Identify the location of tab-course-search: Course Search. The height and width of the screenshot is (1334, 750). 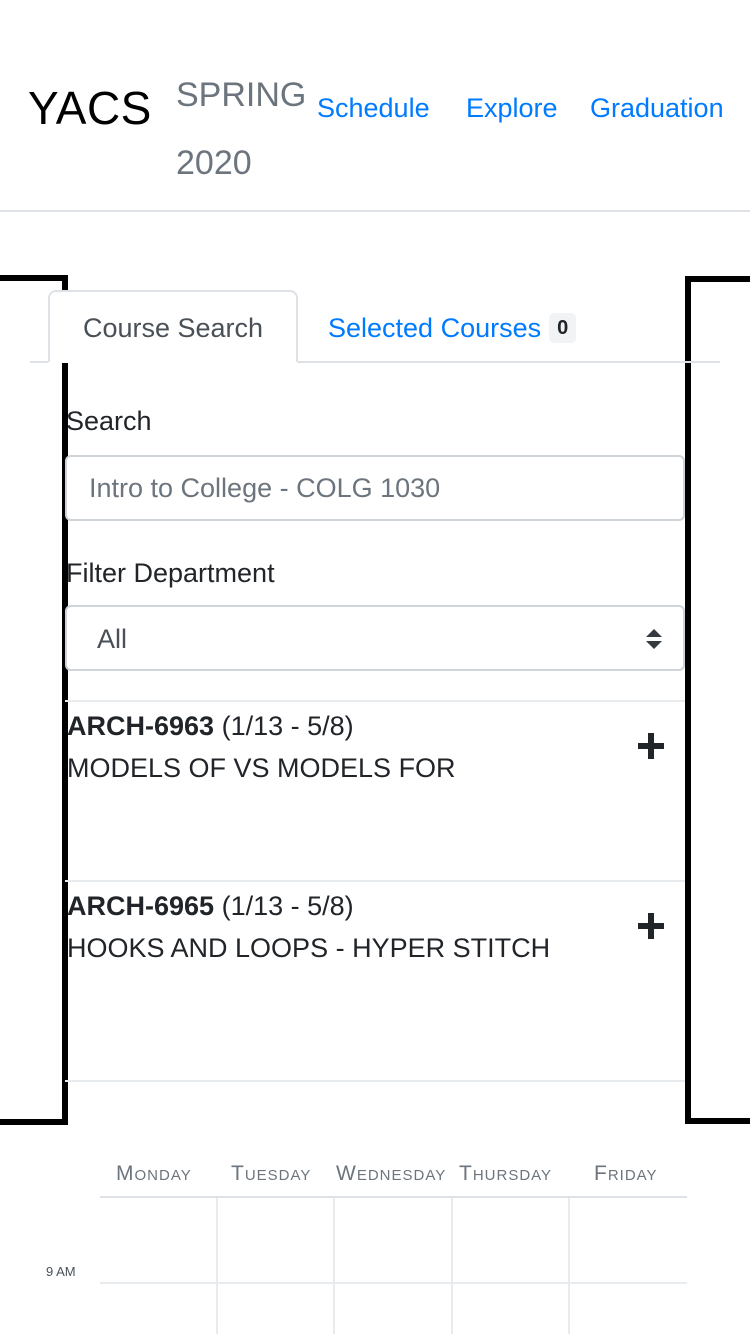
(173, 326).